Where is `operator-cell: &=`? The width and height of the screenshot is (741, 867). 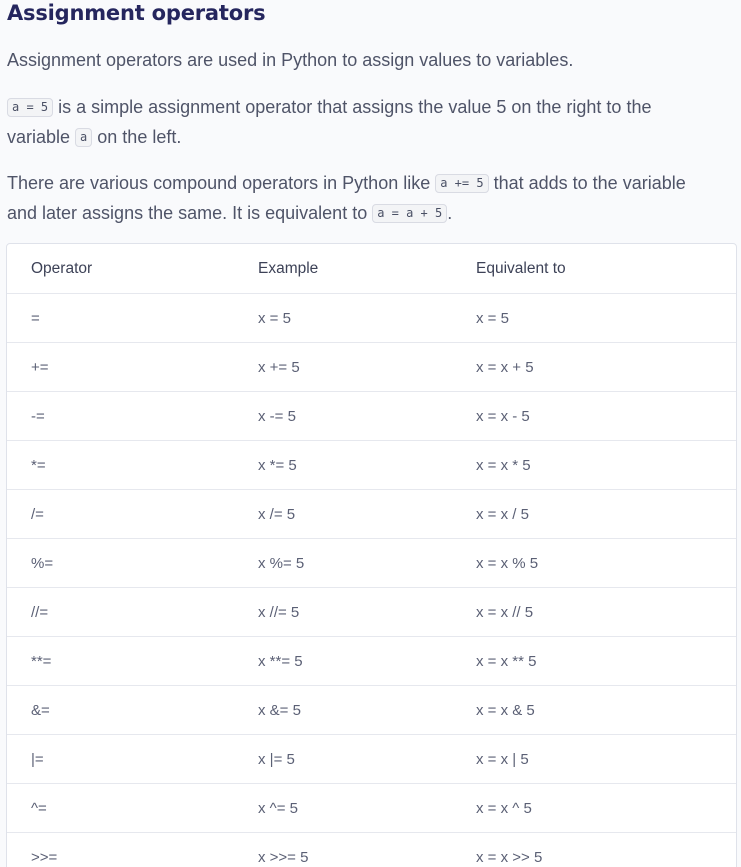
operator-cell: &= is located at coordinates (132, 710).